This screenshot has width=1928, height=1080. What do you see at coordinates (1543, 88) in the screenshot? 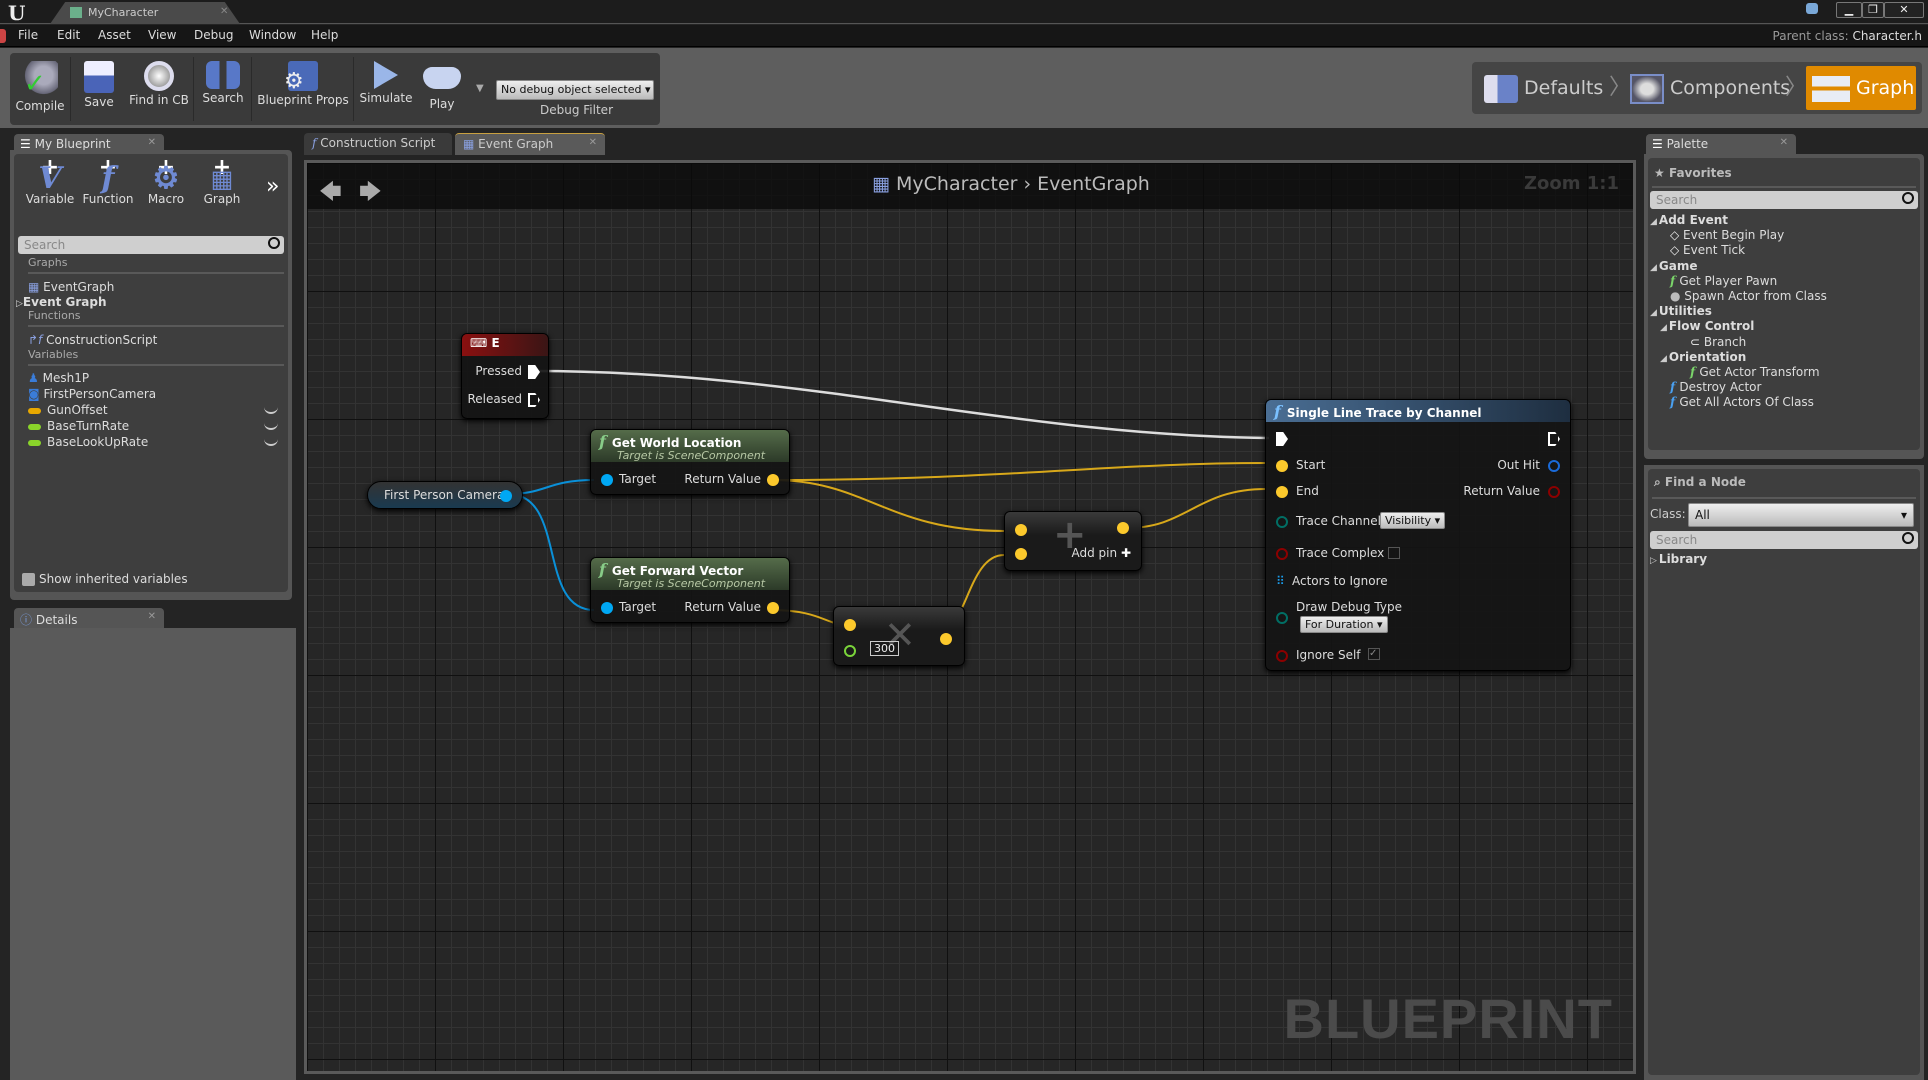
I see `mode-defaults: Defaults` at bounding box center [1543, 88].